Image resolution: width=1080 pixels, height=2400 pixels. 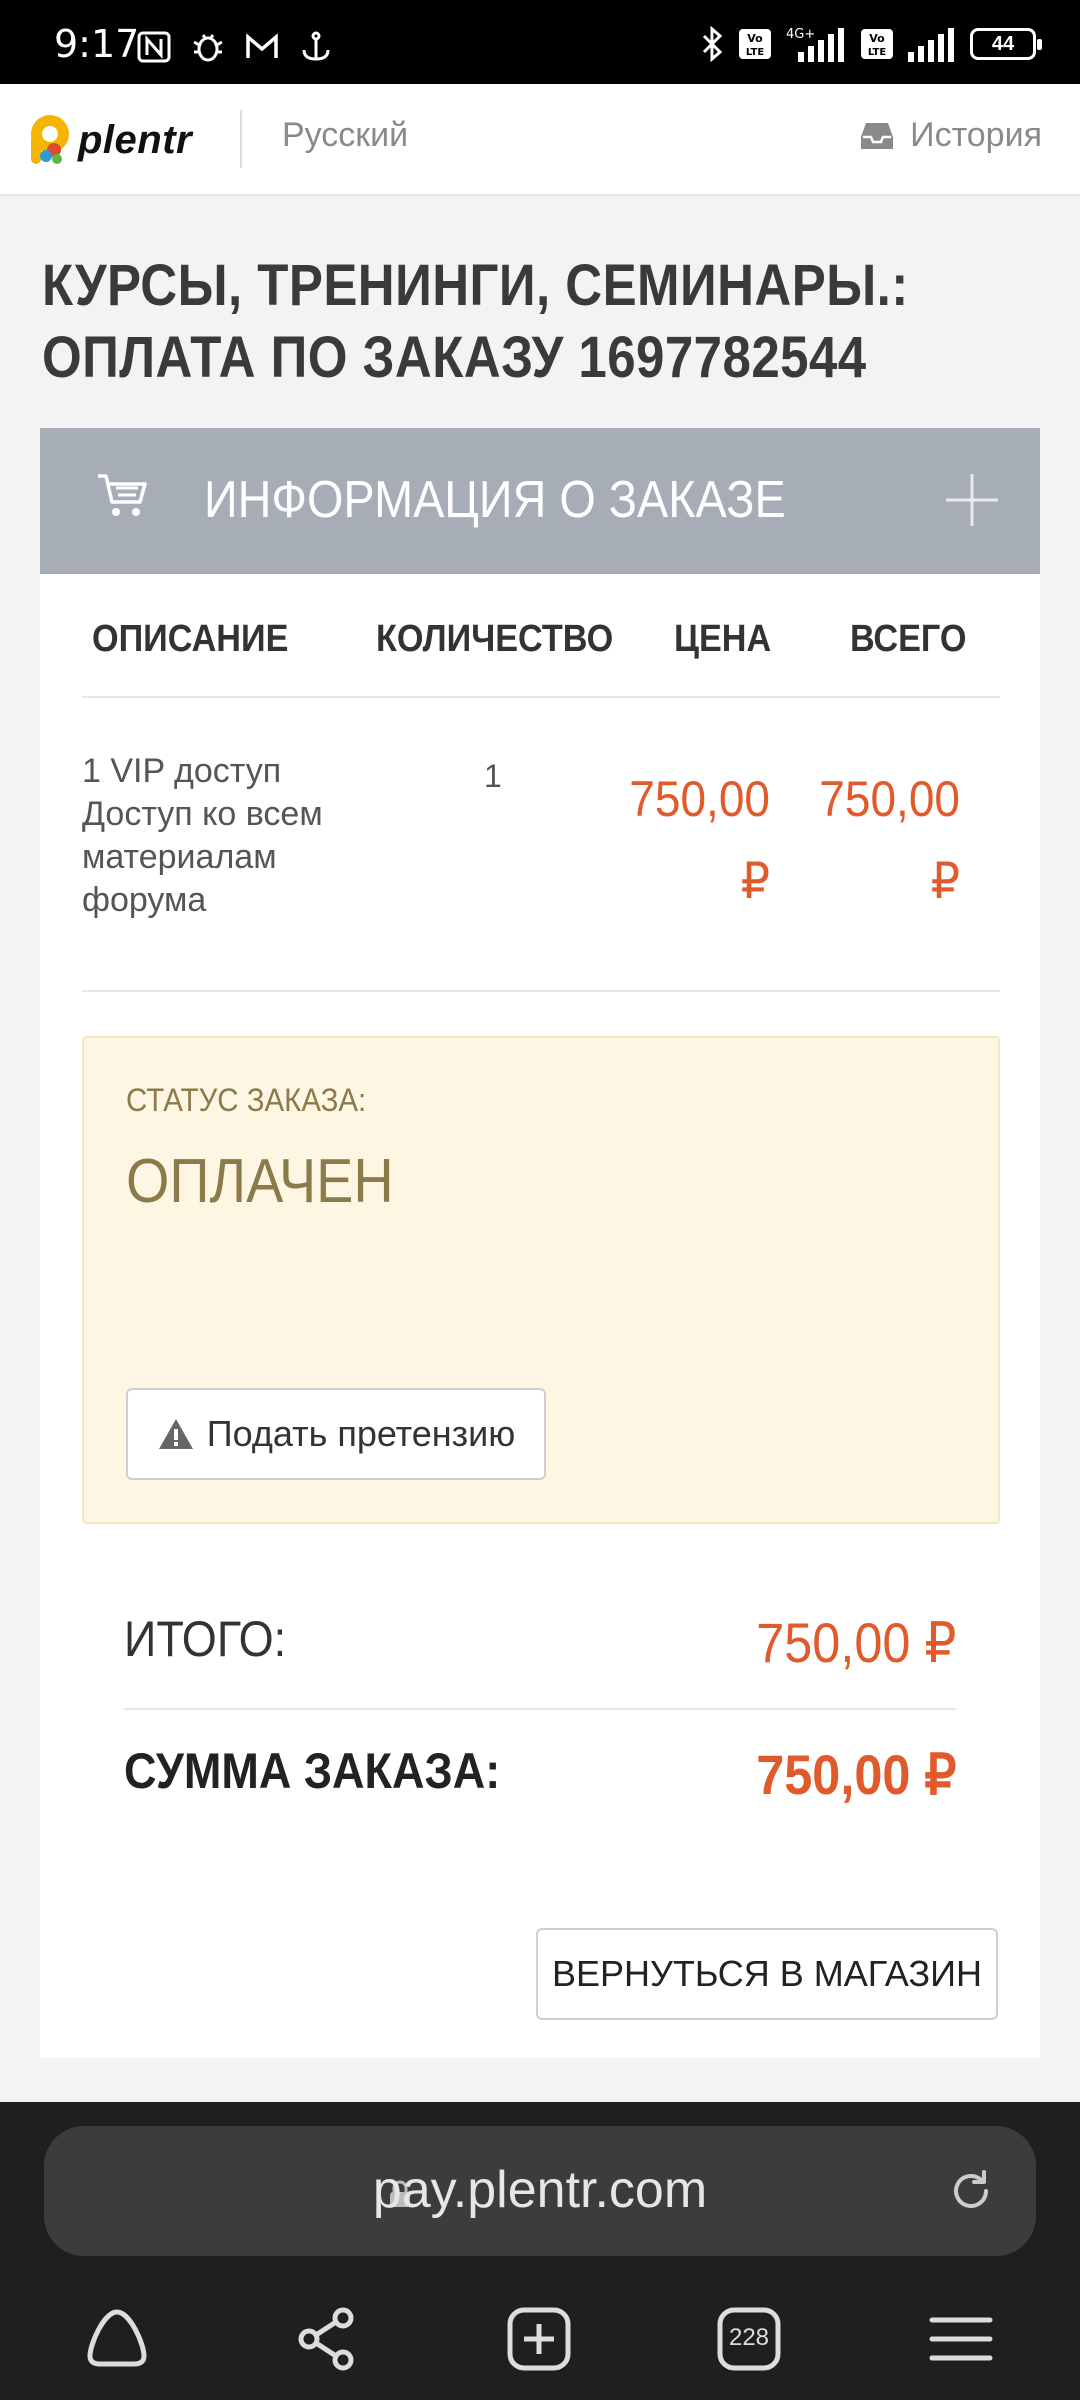 What do you see at coordinates (767, 1974) in the screenshot?
I see `back-to-shop-button: ВЕРНУТЬСЯ В МАГАЗИН` at bounding box center [767, 1974].